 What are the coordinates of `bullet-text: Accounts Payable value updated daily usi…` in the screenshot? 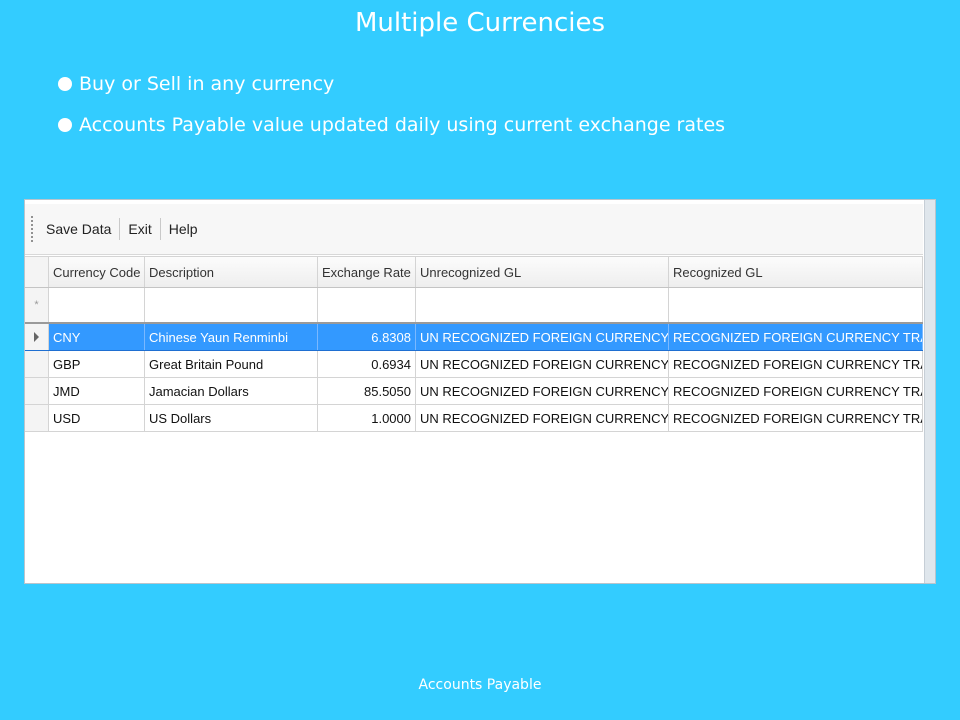 It's located at (402, 125).